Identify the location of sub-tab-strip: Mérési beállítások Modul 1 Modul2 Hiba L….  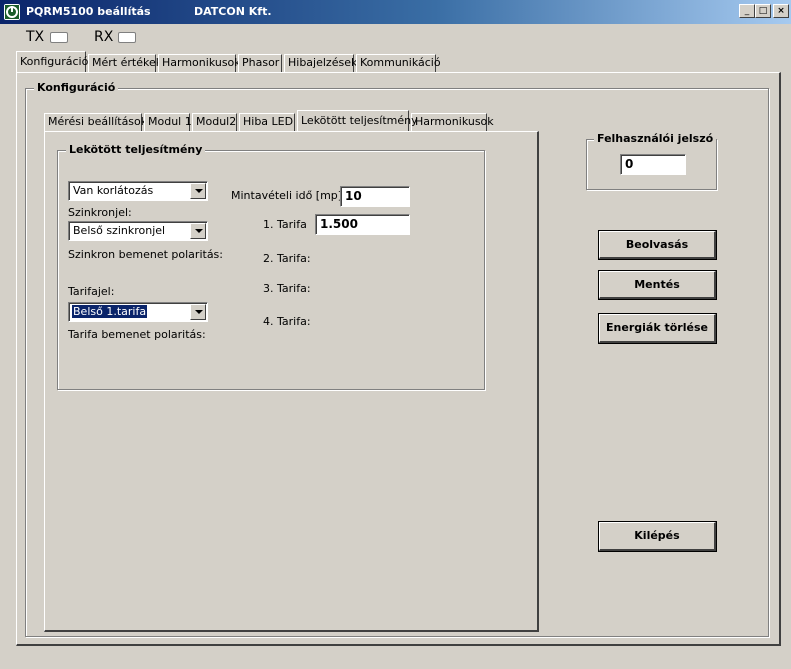
(274, 121).